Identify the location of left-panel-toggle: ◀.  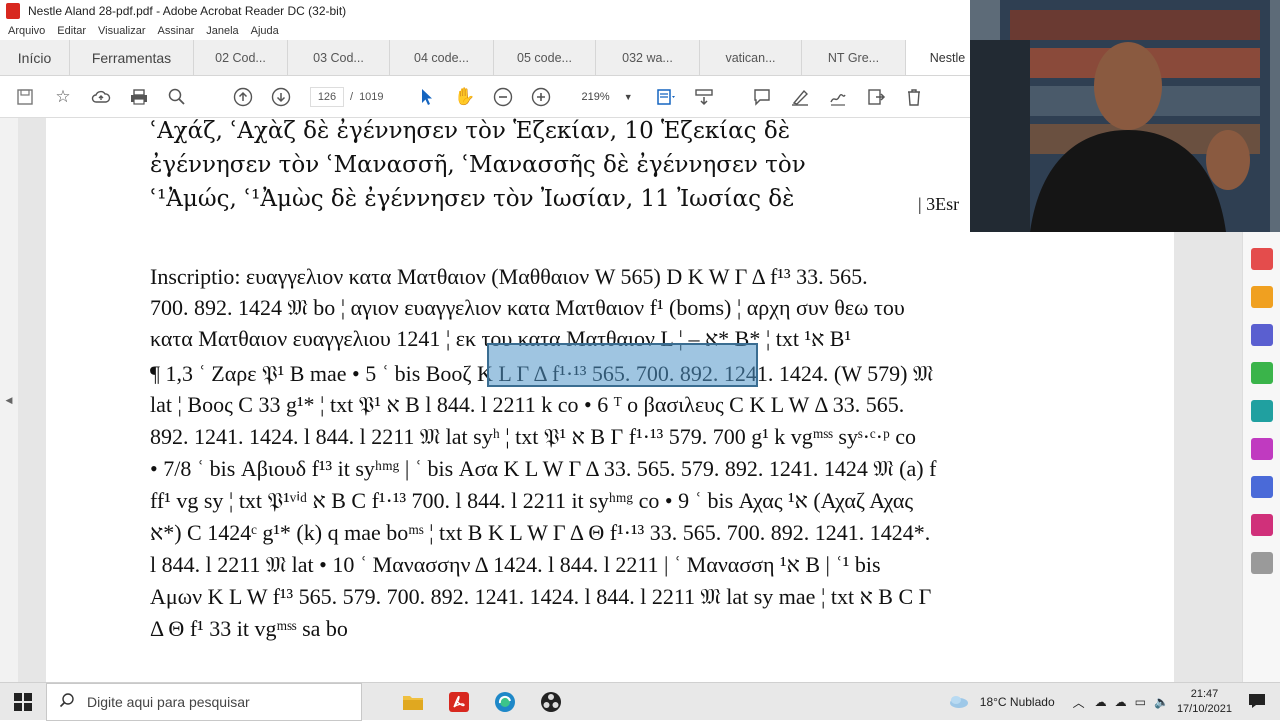
(9, 400).